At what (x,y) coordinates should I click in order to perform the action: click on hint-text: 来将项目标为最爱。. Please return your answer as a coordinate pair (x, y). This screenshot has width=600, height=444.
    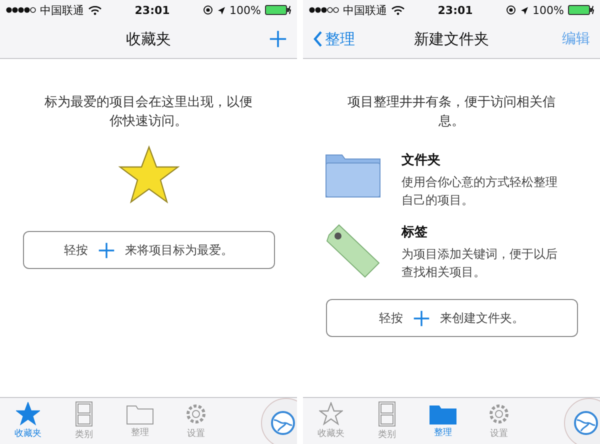
    Looking at the image, I should click on (179, 250).